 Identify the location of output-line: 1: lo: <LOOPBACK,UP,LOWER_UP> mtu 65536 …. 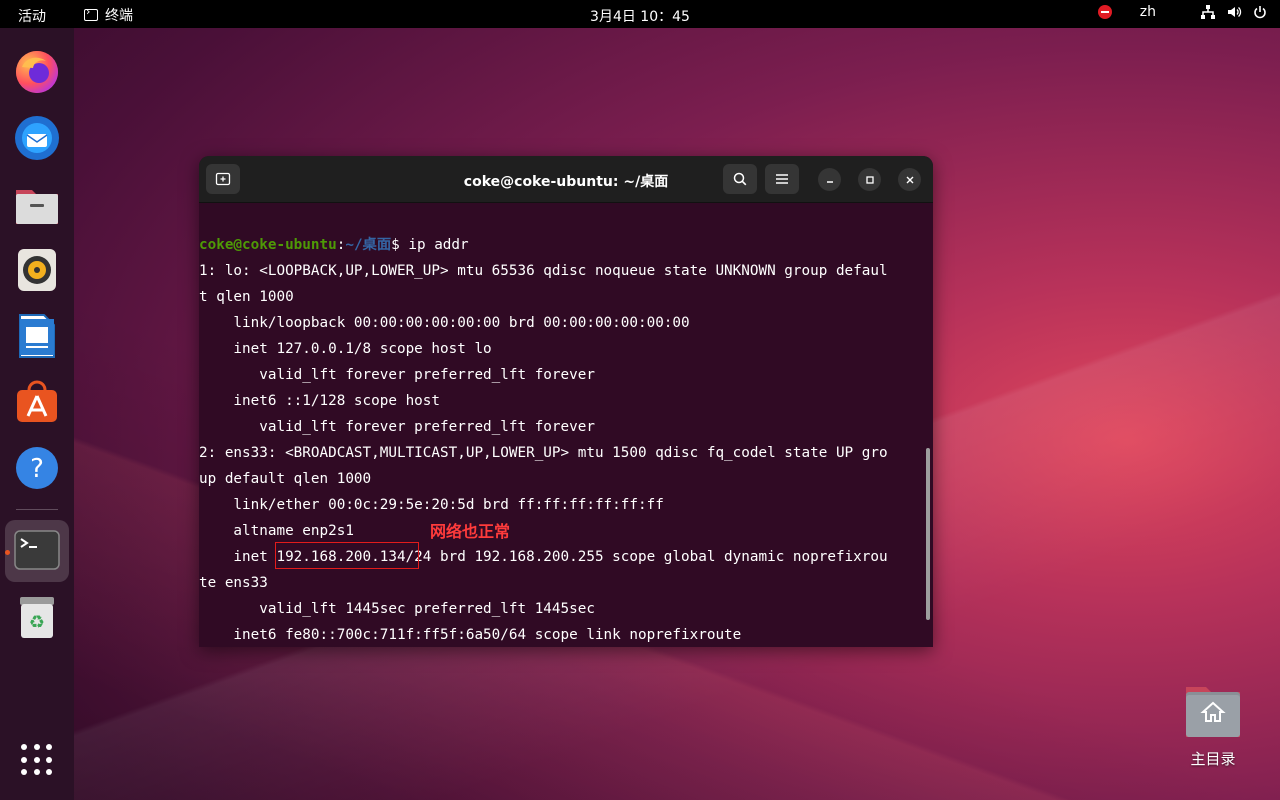
(543, 271).